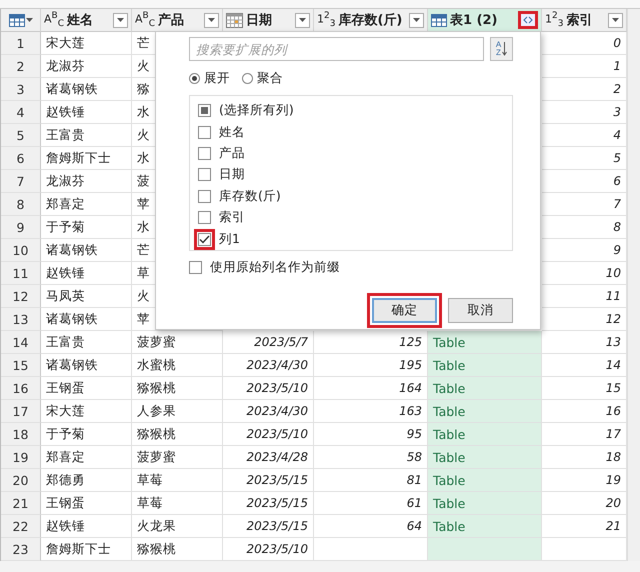 The image size is (640, 572). Describe the element at coordinates (21, 89) in the screenshot. I see `row-number: 3` at that location.